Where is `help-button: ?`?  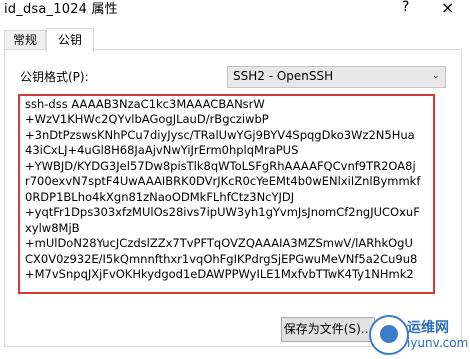 help-button: ? is located at coordinates (405, 7).